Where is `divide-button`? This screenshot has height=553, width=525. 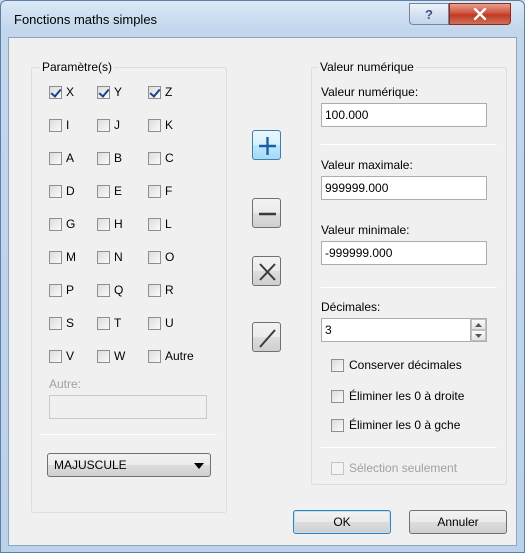
divide-button is located at coordinates (266, 337).